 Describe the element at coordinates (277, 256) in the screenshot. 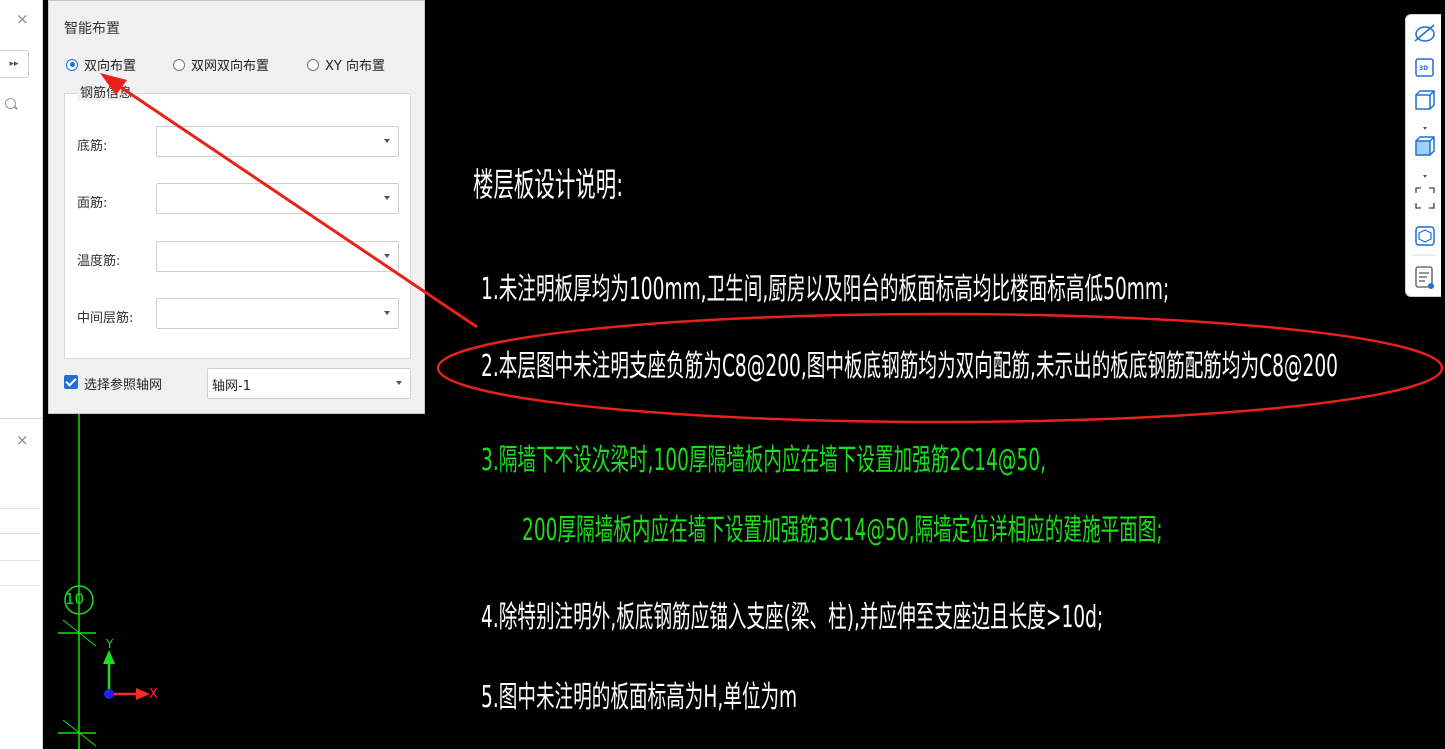

I see `temperature-rebar-select` at that location.